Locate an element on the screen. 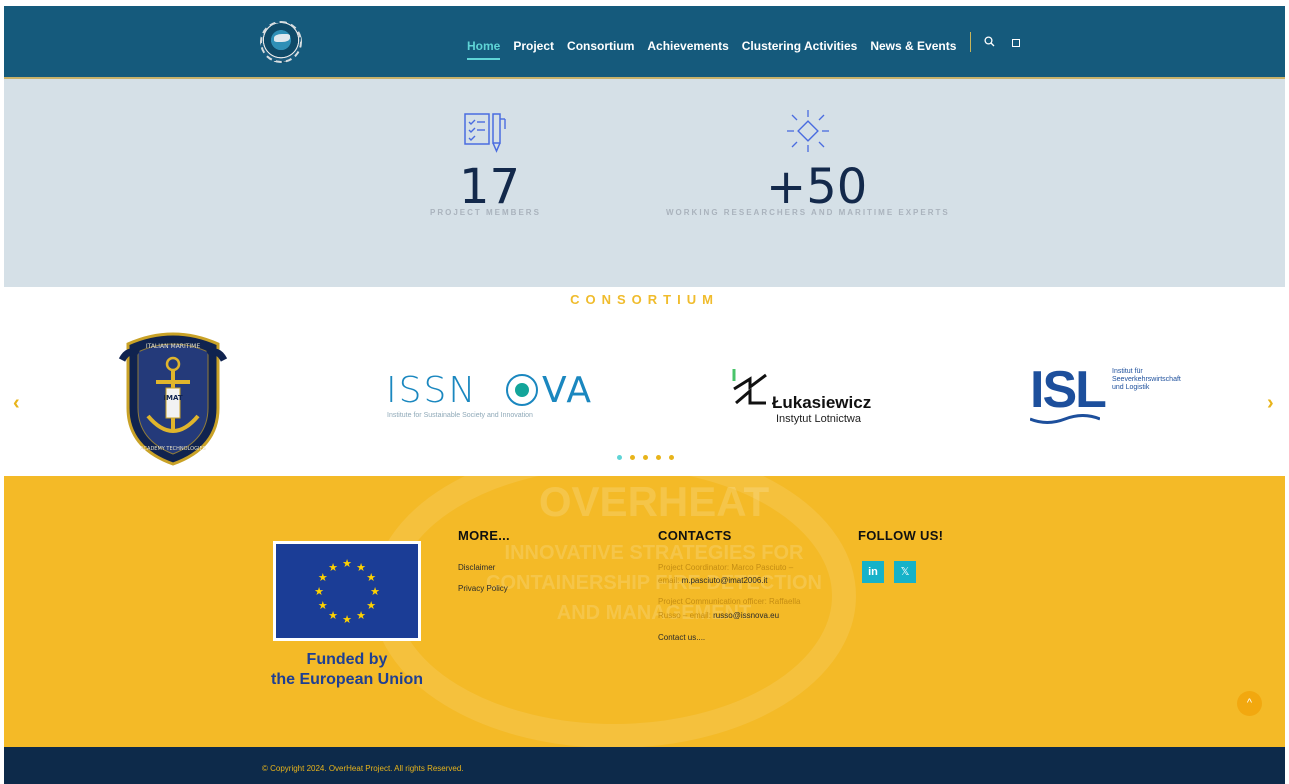  eu-funded-line-1: Funded by is located at coordinates (347, 659).